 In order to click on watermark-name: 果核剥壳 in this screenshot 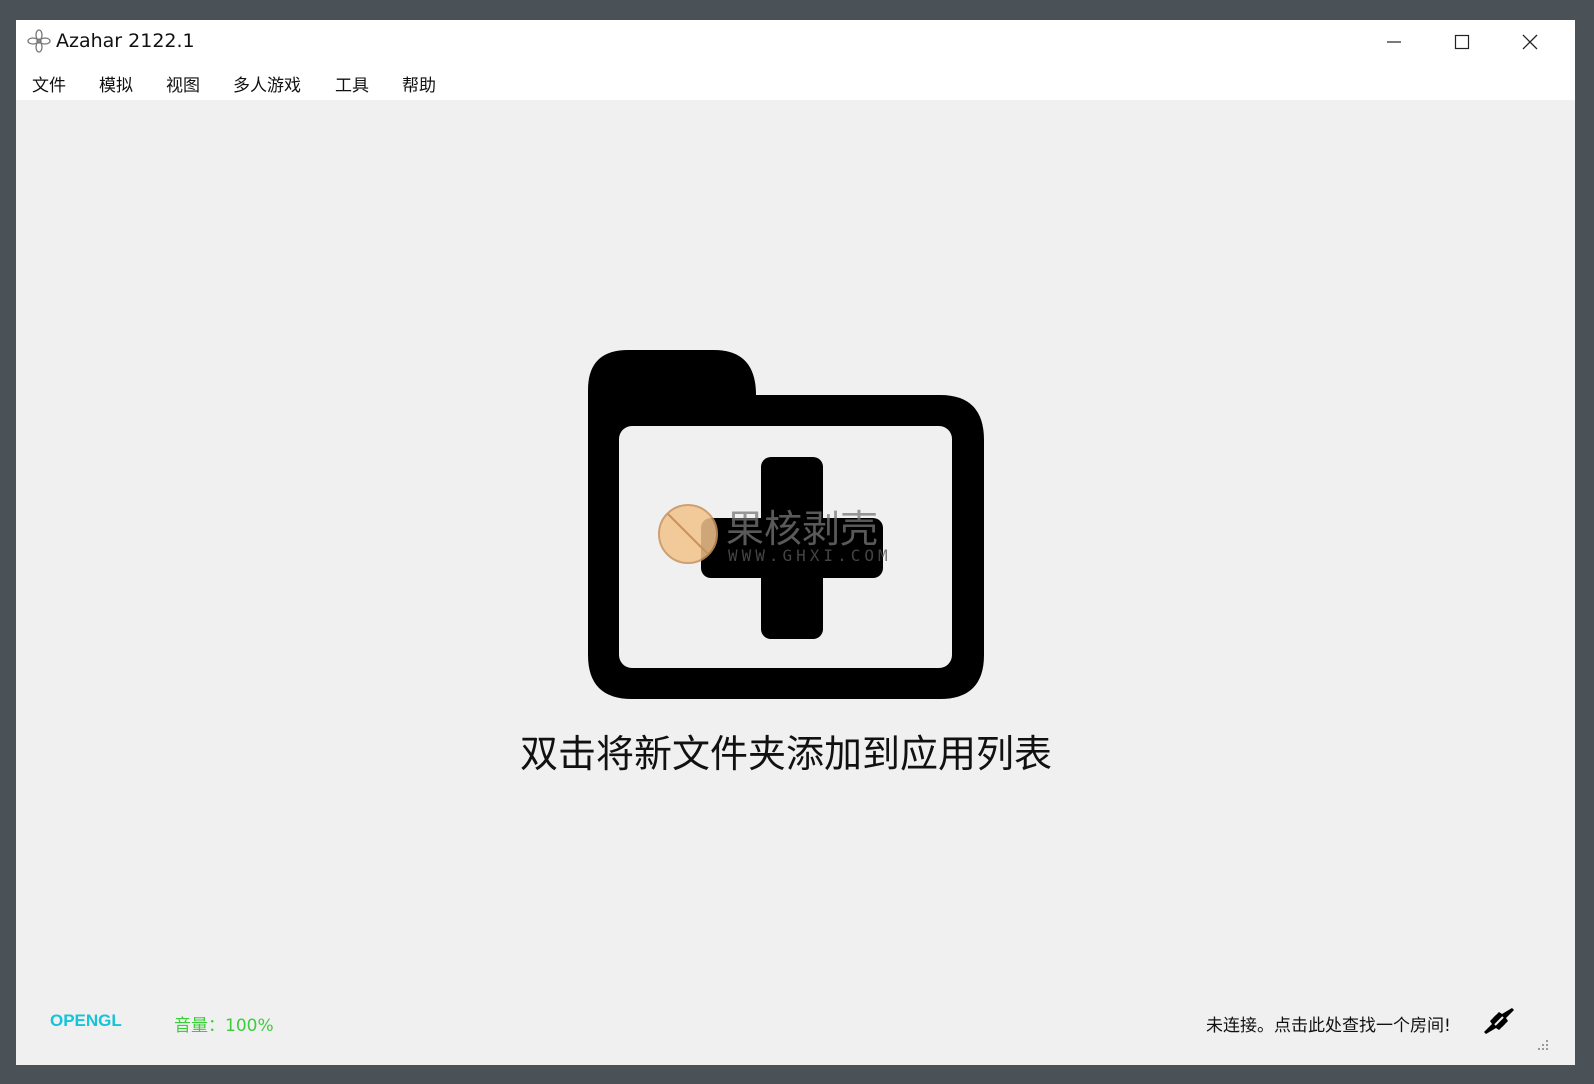, I will do `click(802, 529)`.